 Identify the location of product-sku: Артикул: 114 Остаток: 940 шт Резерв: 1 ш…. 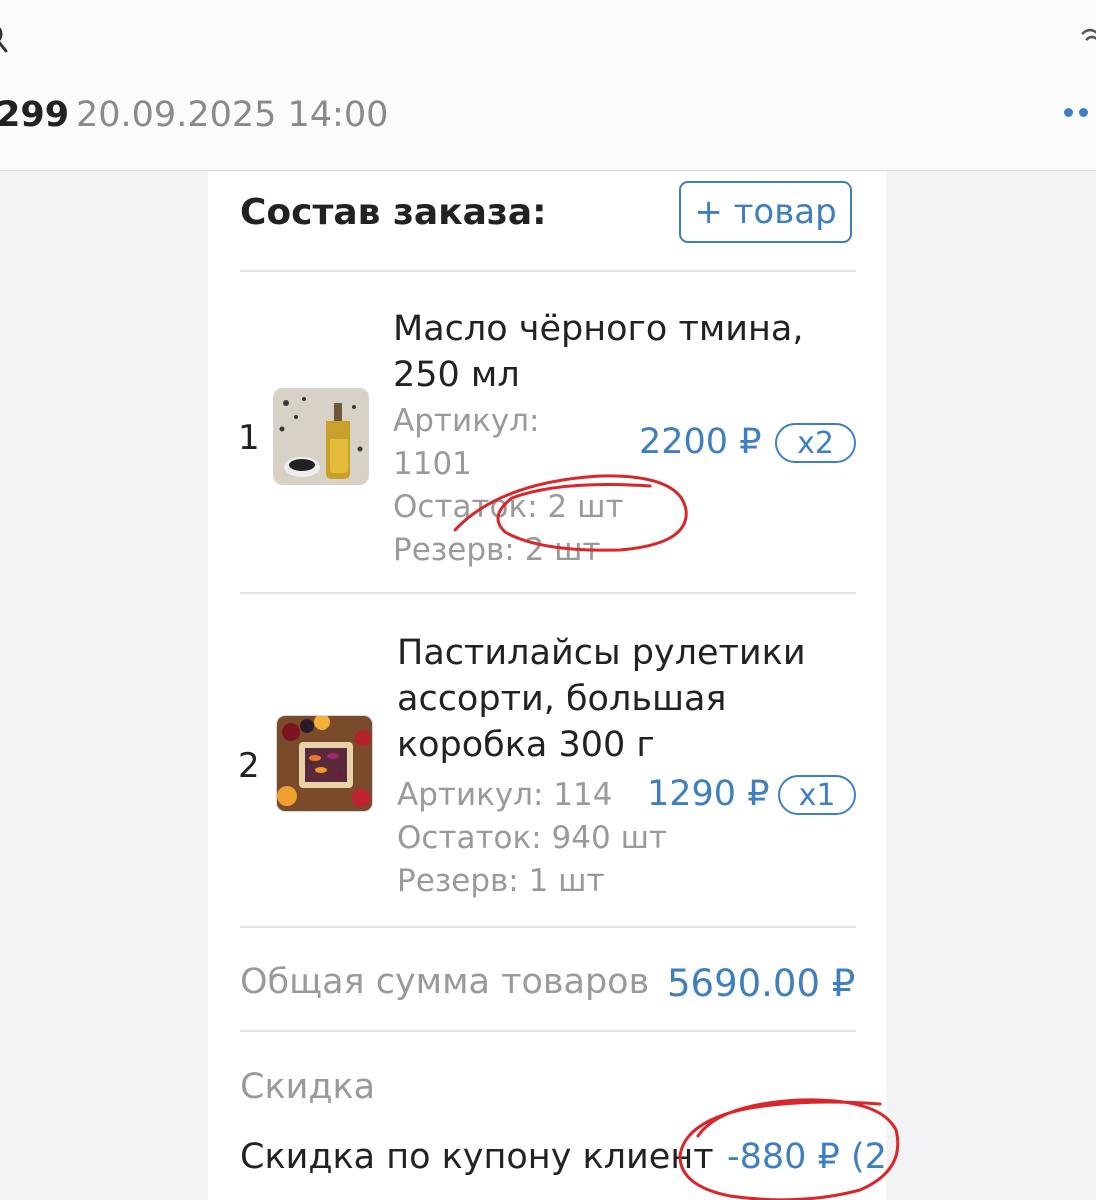
(532, 838).